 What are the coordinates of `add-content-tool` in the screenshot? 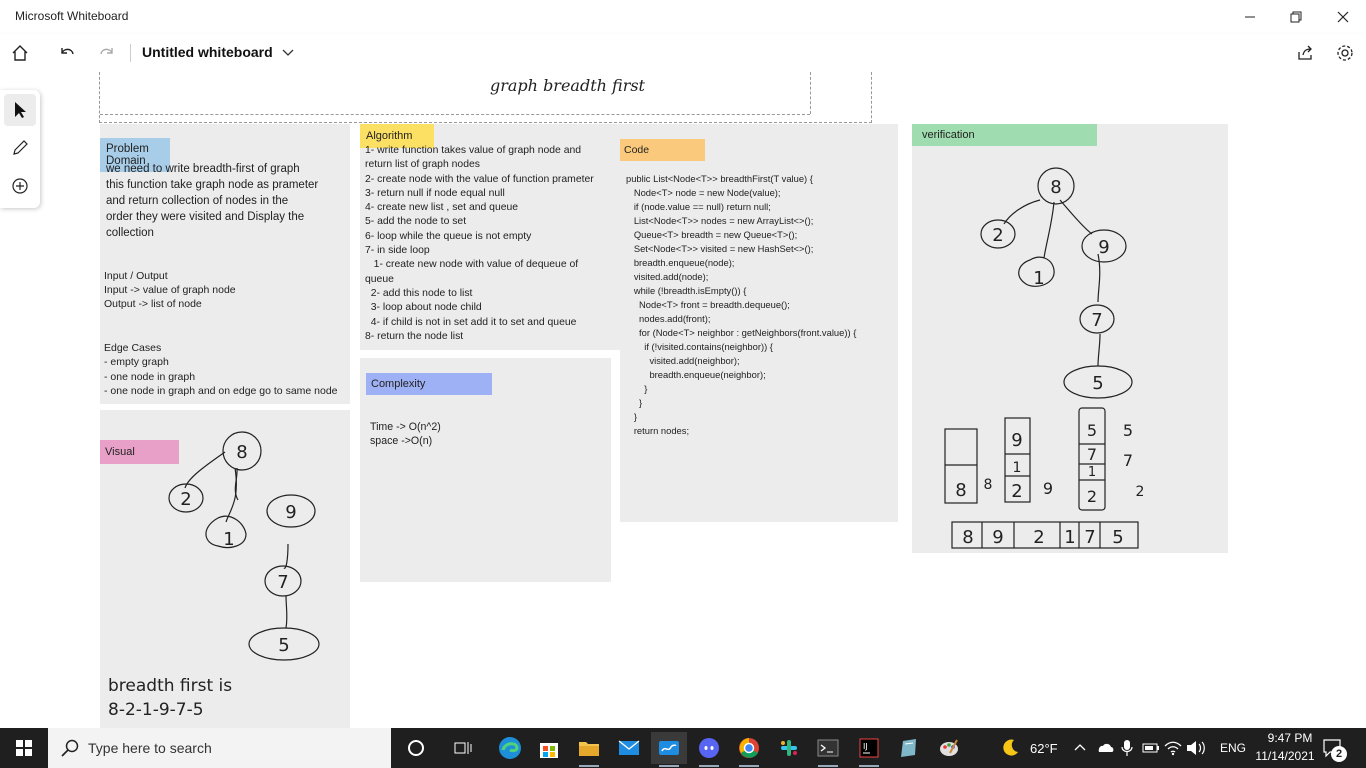 It's located at (20, 186).